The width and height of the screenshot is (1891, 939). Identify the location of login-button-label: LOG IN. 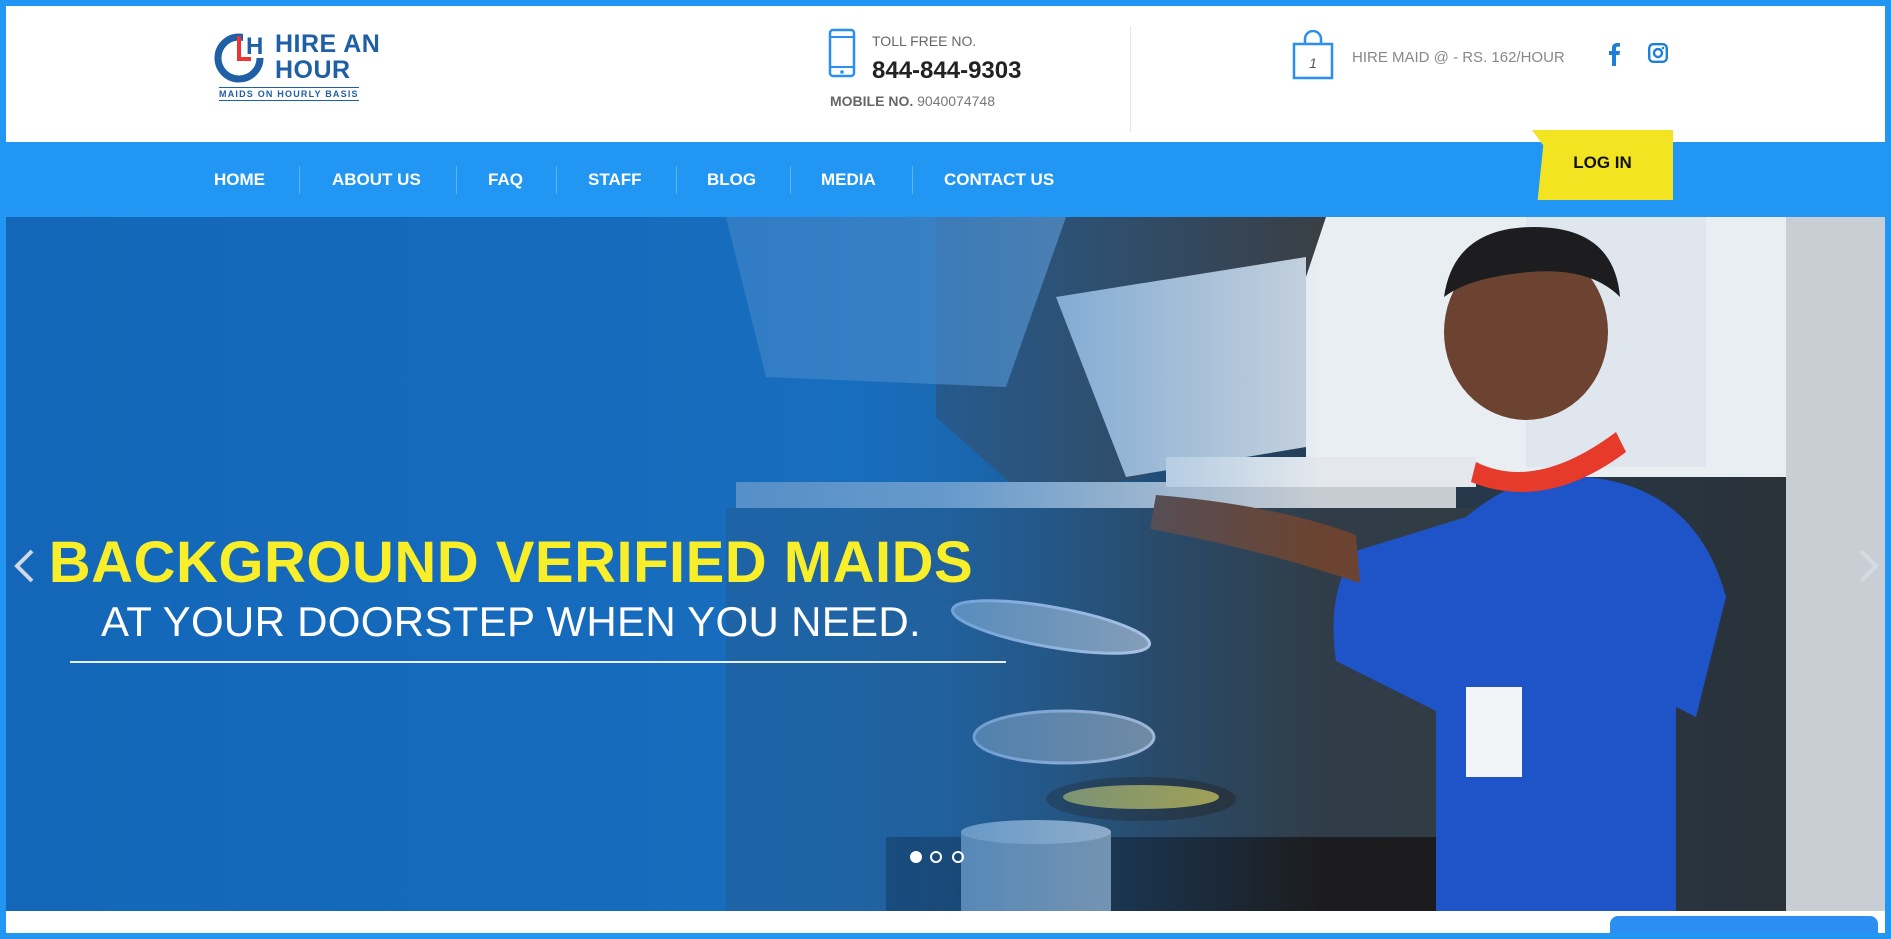
(1602, 162).